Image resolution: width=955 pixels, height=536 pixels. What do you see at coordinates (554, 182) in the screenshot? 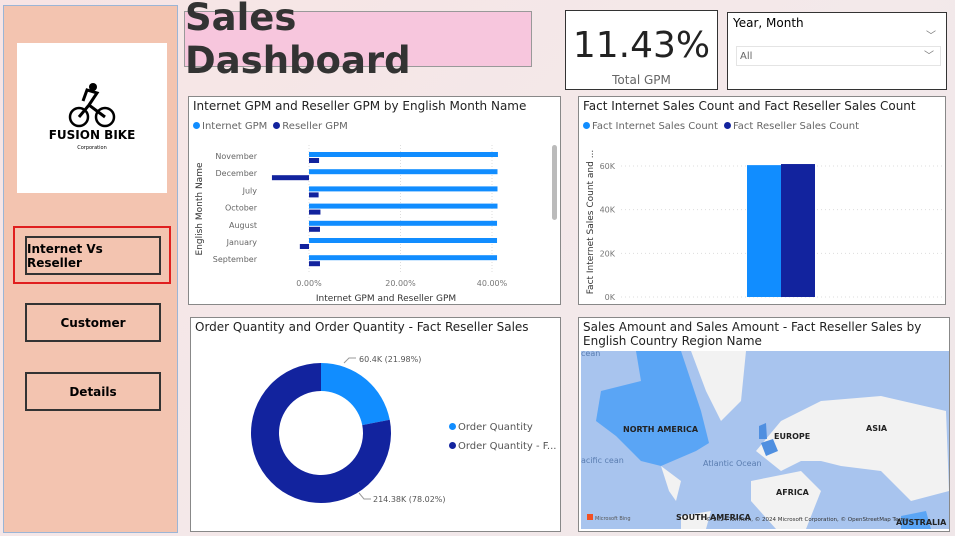
I see `scrollbar` at bounding box center [554, 182].